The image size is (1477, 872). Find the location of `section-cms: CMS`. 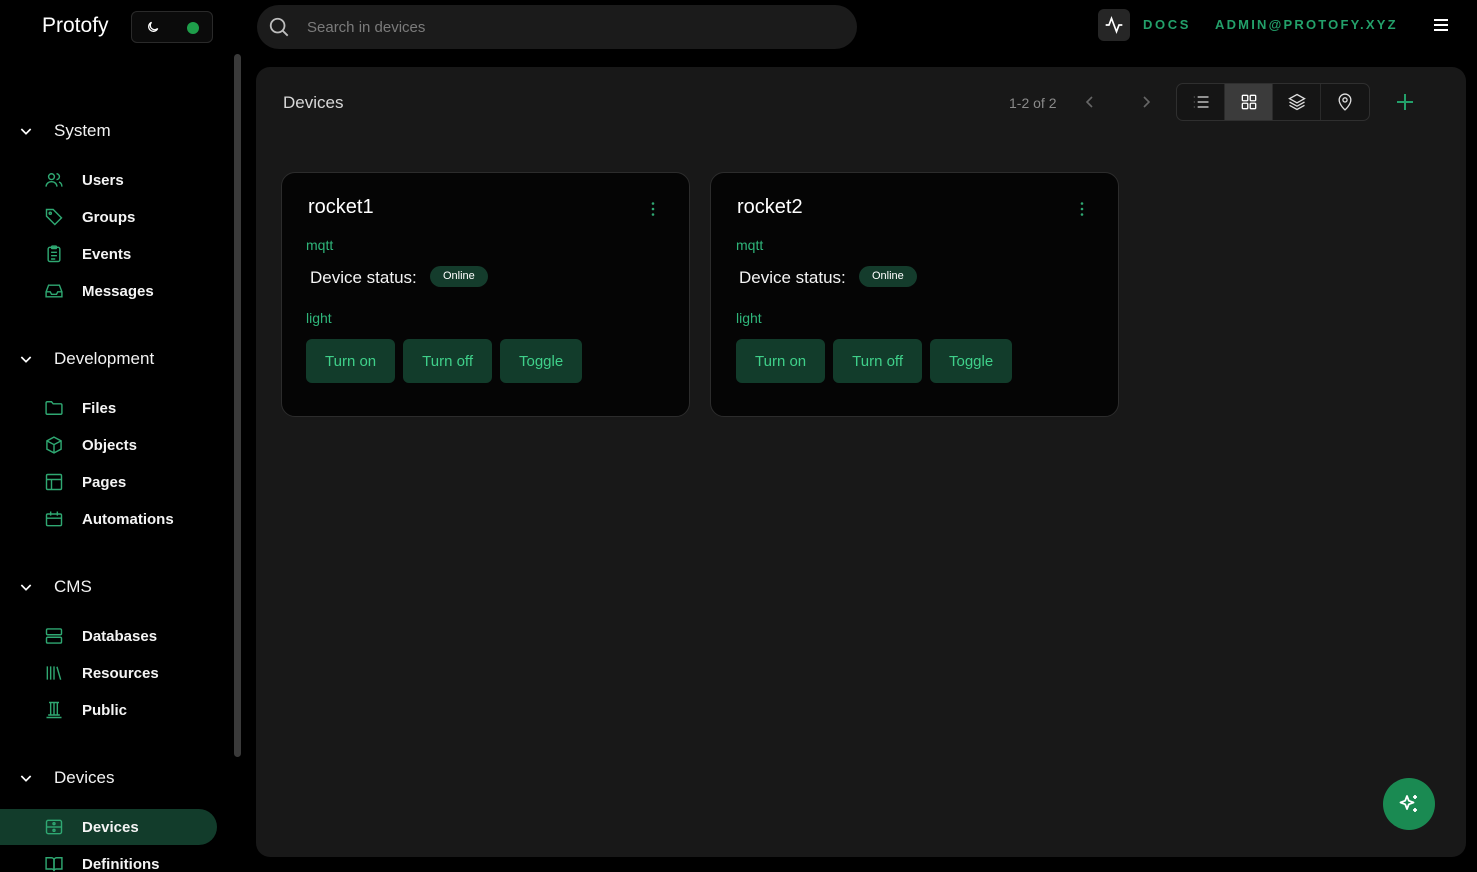

section-cms: CMS is located at coordinates (55, 587).